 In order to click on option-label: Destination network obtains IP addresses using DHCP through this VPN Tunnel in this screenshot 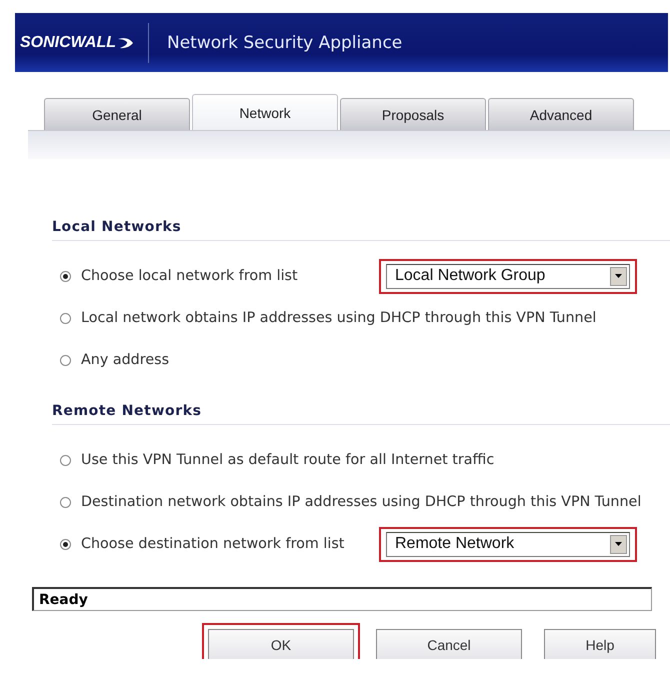, I will do `click(361, 502)`.